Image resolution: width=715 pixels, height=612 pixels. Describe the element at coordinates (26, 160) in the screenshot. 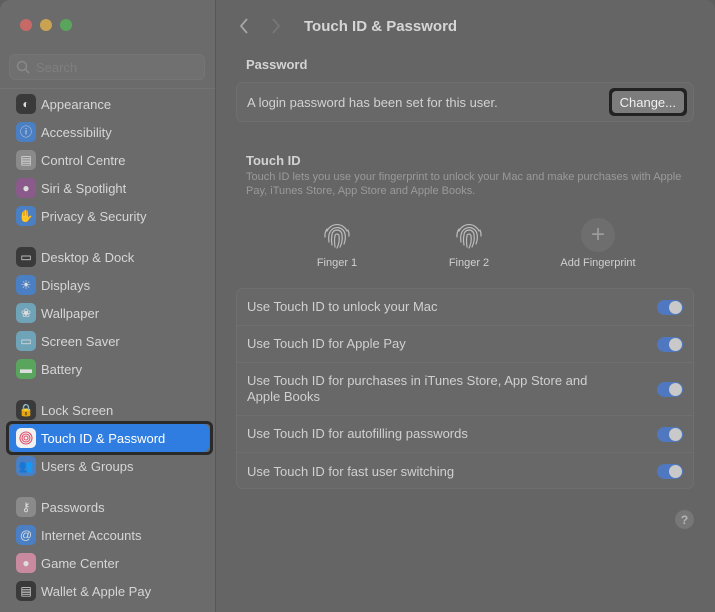

I see `control-centre-icon: ▤` at that location.